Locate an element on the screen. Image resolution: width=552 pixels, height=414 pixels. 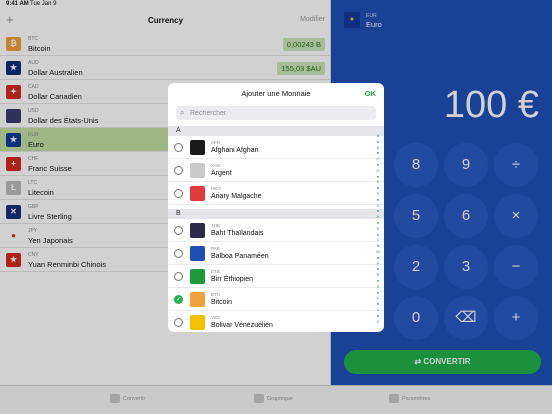
section-header-a: A is located at coordinates (276, 131).